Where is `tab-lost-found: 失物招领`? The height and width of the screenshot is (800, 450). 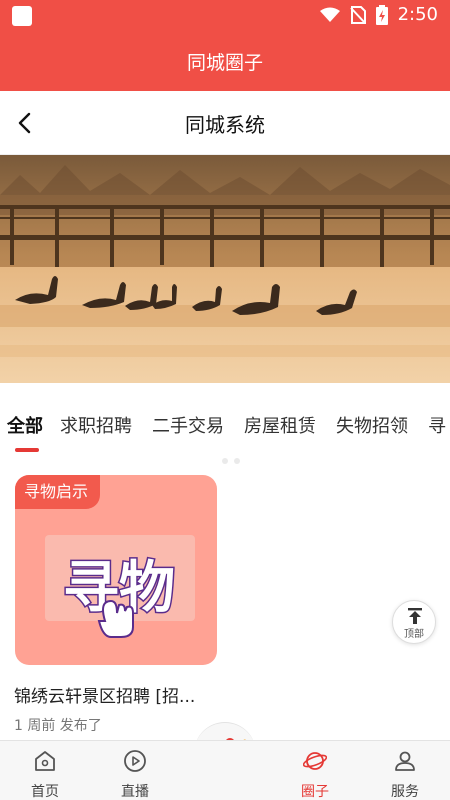
tab-lost-found: 失物招领 is located at coordinates (372, 425).